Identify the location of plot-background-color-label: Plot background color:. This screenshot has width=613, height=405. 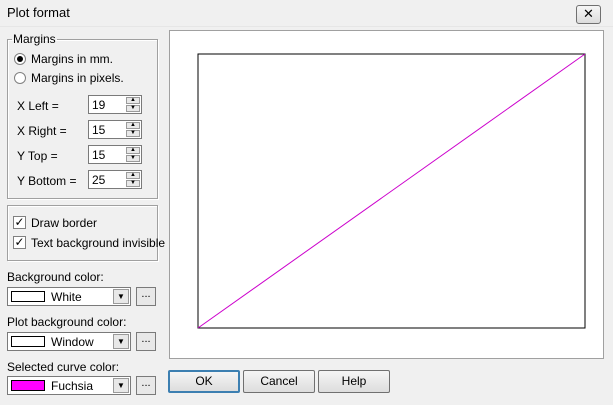
(67, 322).